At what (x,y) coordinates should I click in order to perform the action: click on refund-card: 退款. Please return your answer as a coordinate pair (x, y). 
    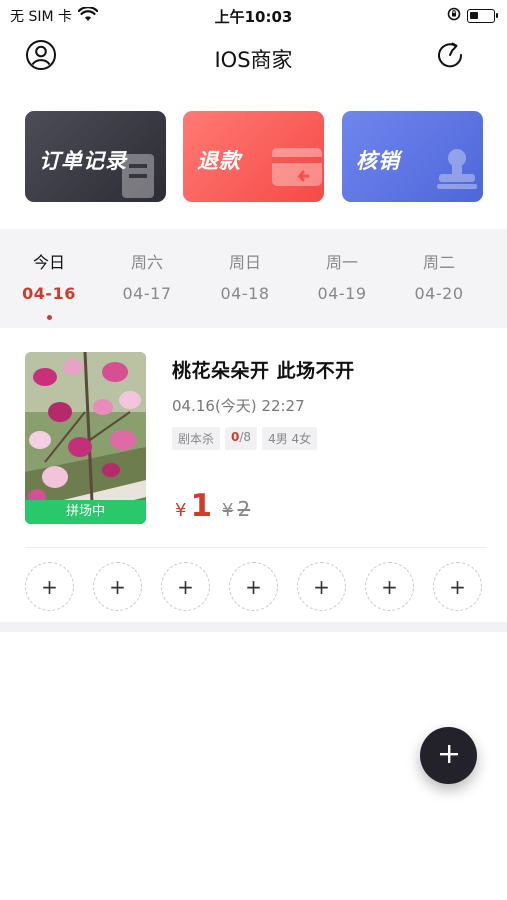
    Looking at the image, I should click on (253, 156).